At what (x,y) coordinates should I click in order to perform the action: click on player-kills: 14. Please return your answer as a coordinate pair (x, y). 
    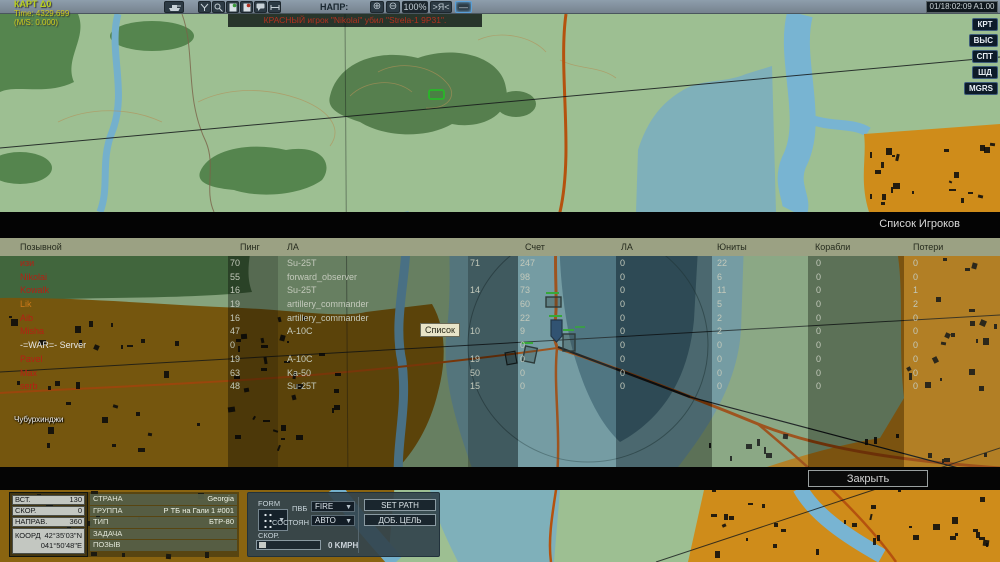
    Looking at the image, I should click on (475, 290).